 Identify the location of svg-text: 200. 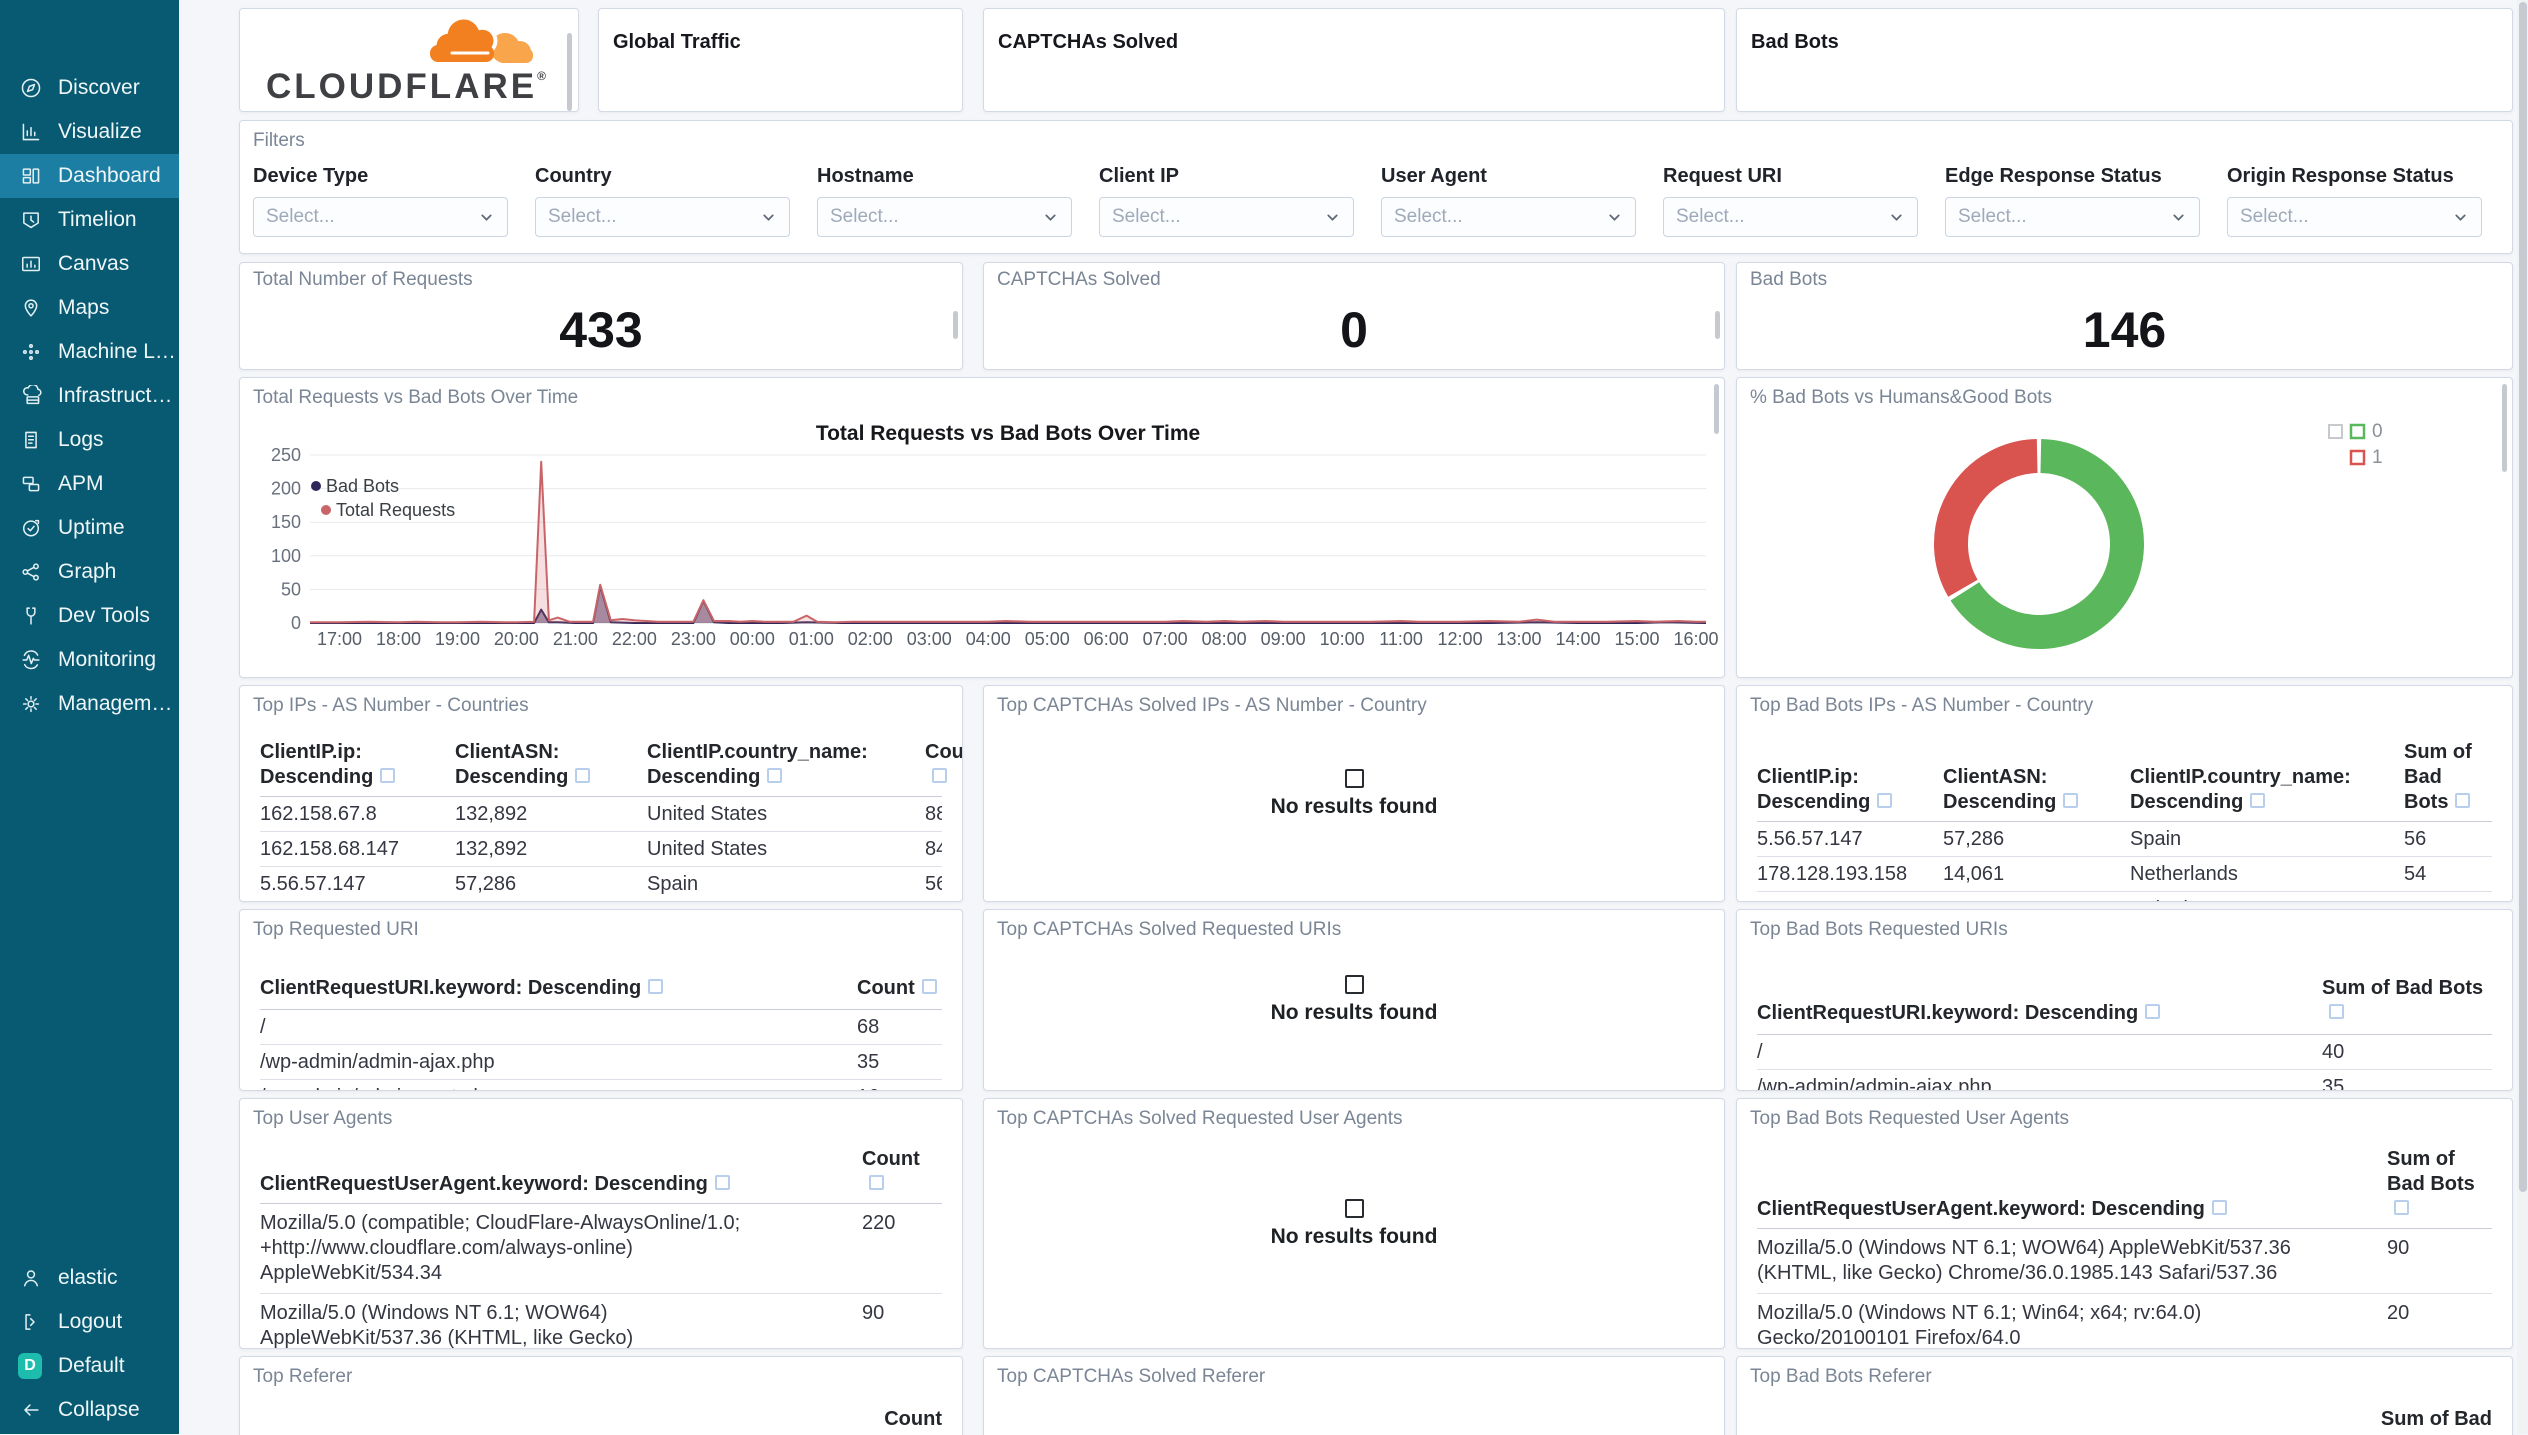
(286, 489).